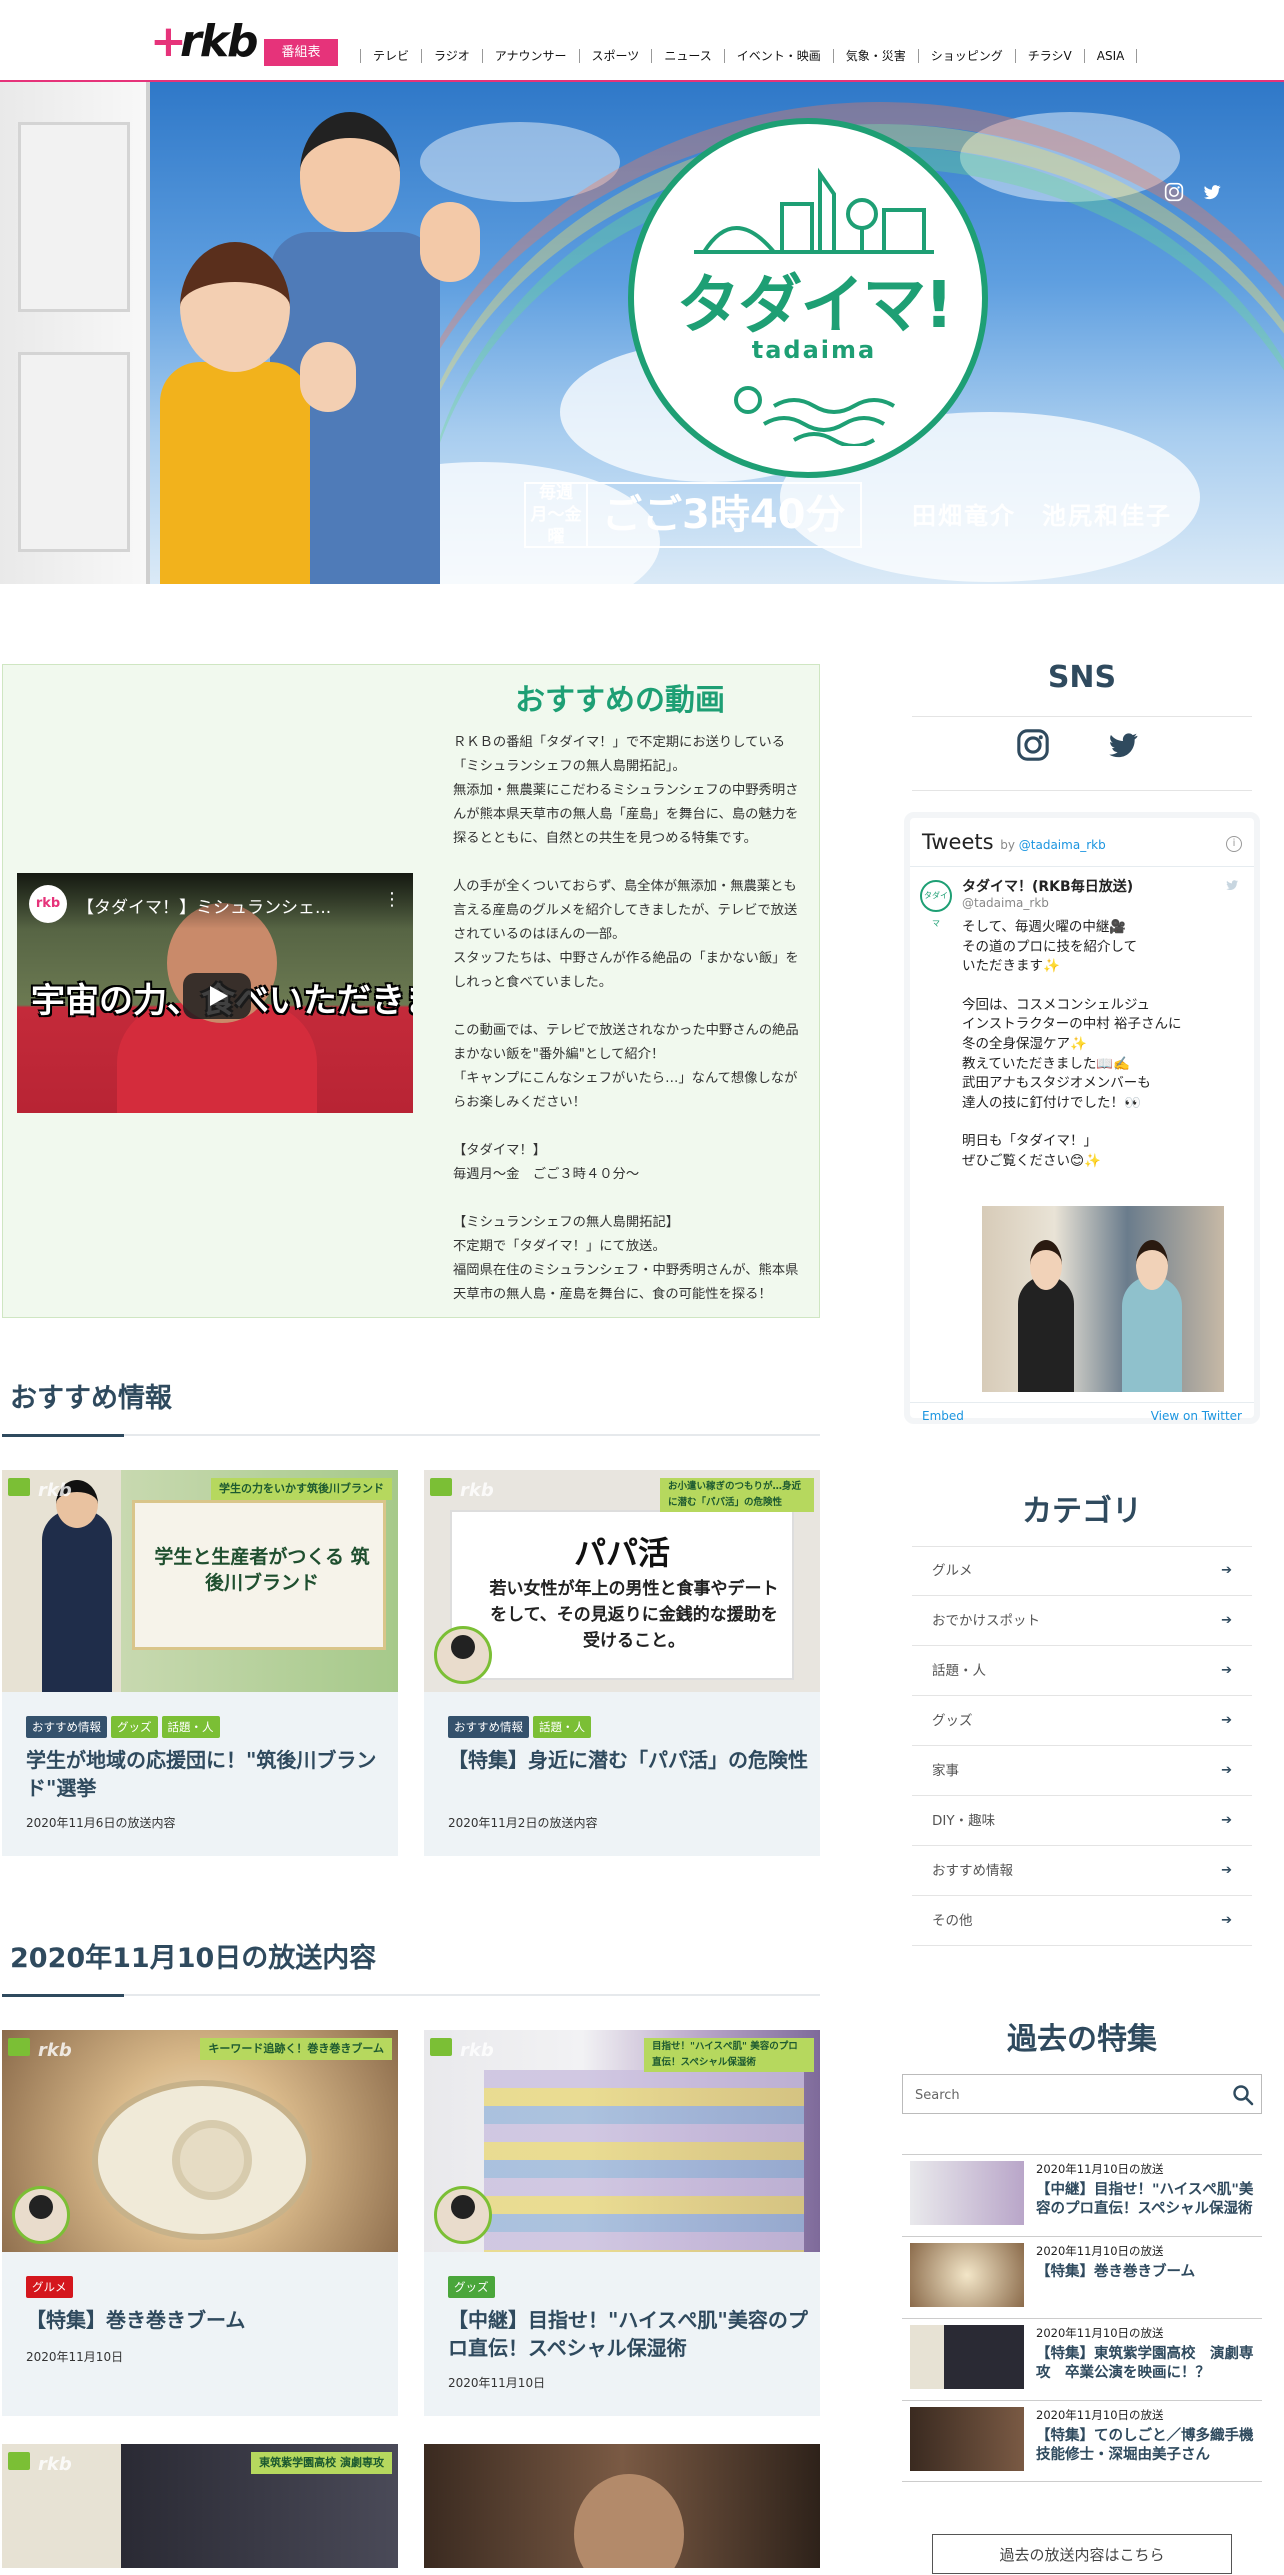  What do you see at coordinates (966, 56) in the screenshot?
I see `nav-shopping: ショッピング` at bounding box center [966, 56].